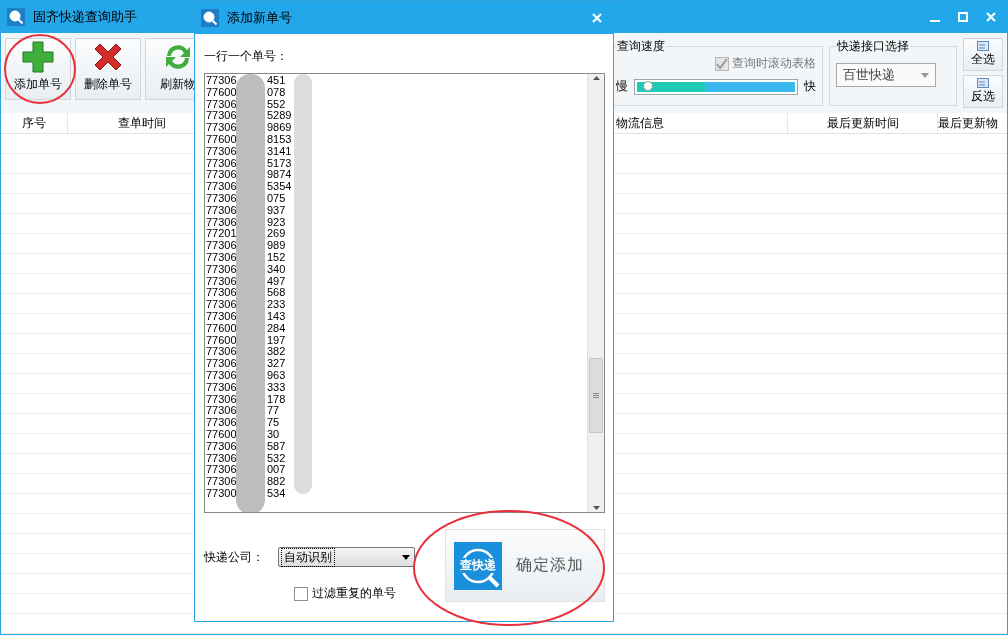  What do you see at coordinates (277, 387) in the screenshot?
I see `number-end: 333` at bounding box center [277, 387].